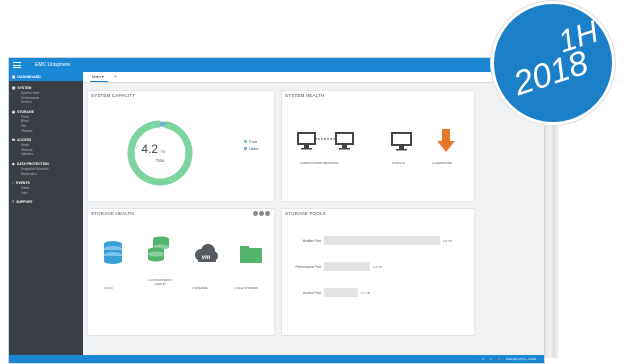 The width and height of the screenshot is (629, 364). I want to click on bell-icon: ◌, so click(13, 183).